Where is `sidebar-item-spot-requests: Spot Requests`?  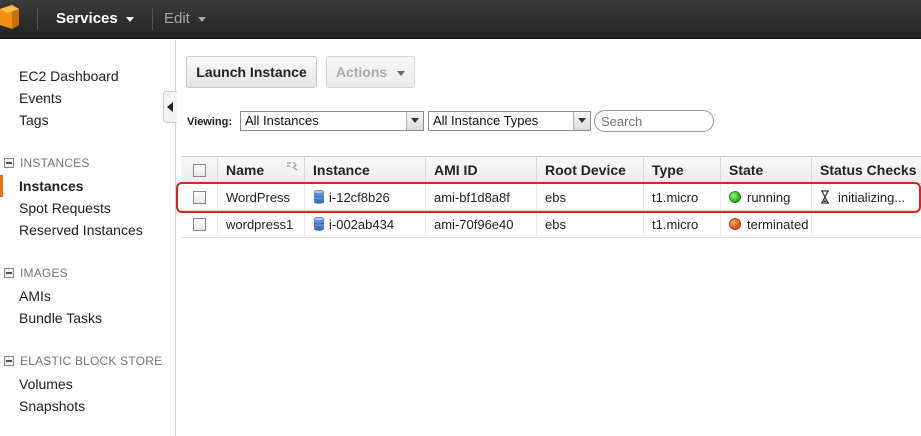
sidebar-item-spot-requests: Spot Requests is located at coordinates (65, 208).